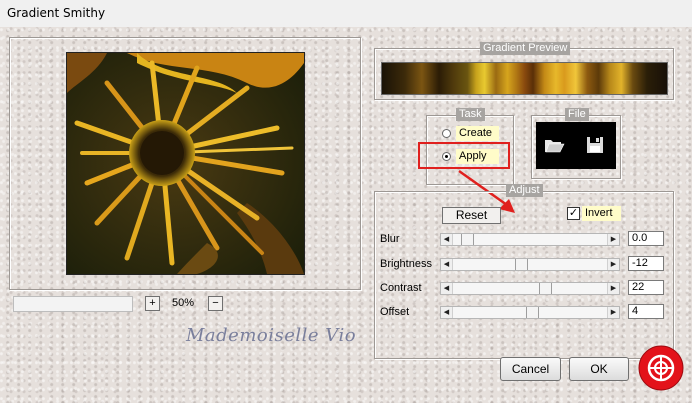 Image resolution: width=692 pixels, height=403 pixels. What do you see at coordinates (577, 114) in the screenshot?
I see `file-legend: File` at bounding box center [577, 114].